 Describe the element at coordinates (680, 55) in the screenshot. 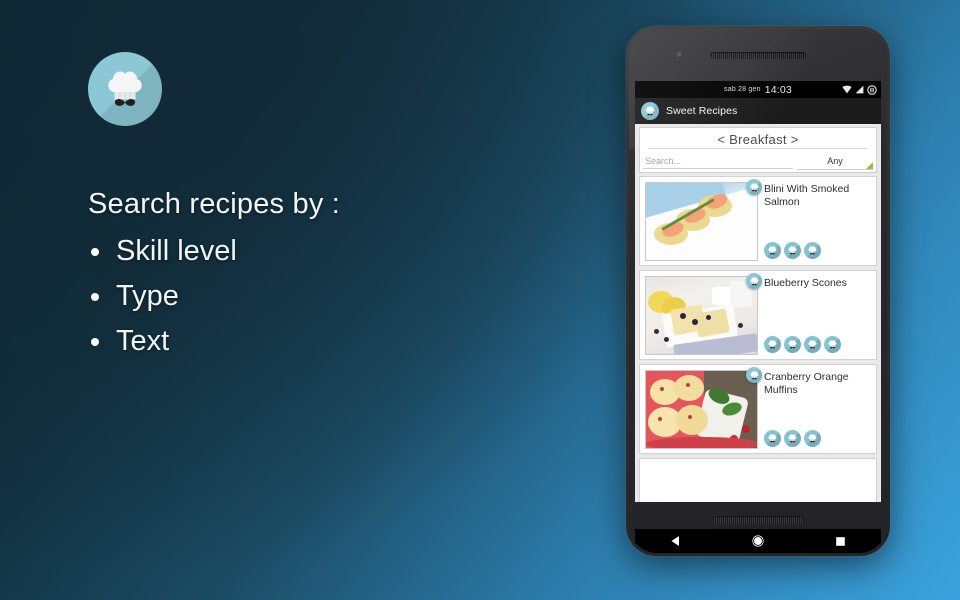

I see `front-camera-icon` at that location.